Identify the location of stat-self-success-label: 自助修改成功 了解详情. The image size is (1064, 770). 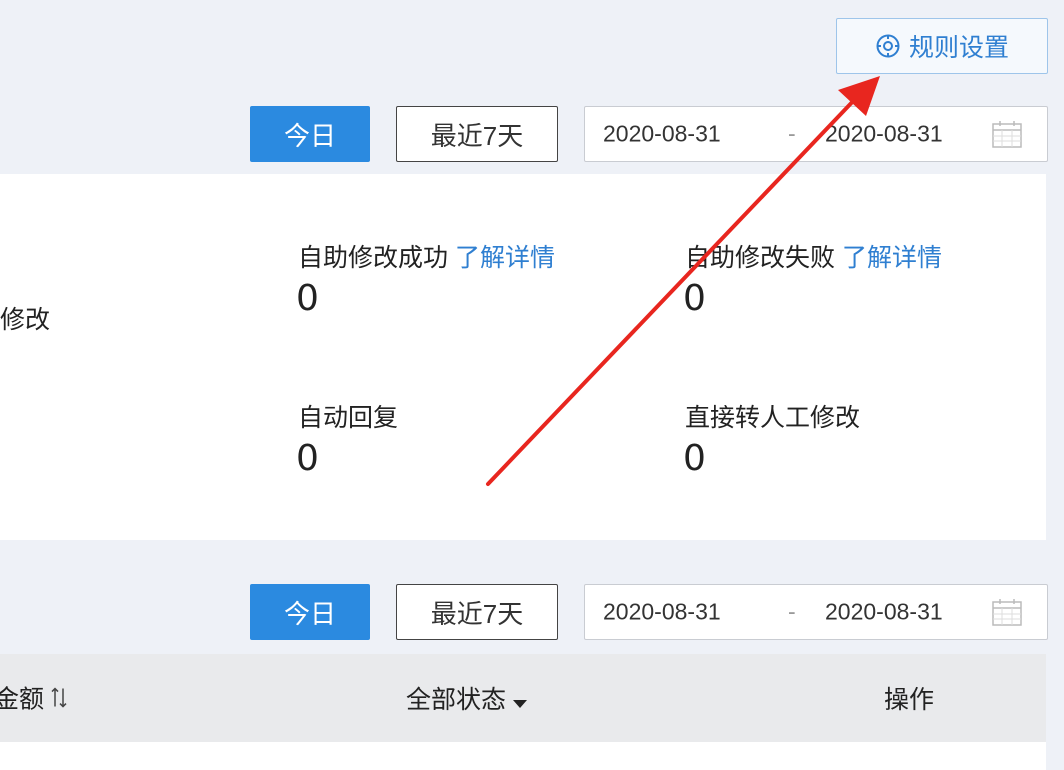
(426, 256).